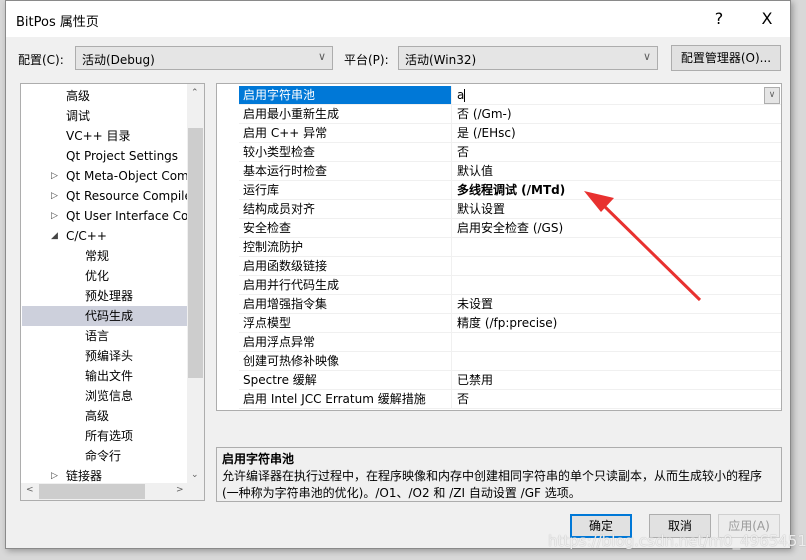  Describe the element at coordinates (677, 541) in the screenshot. I see `watermark: https://blog.csdn.net/m0_49654518` at that location.